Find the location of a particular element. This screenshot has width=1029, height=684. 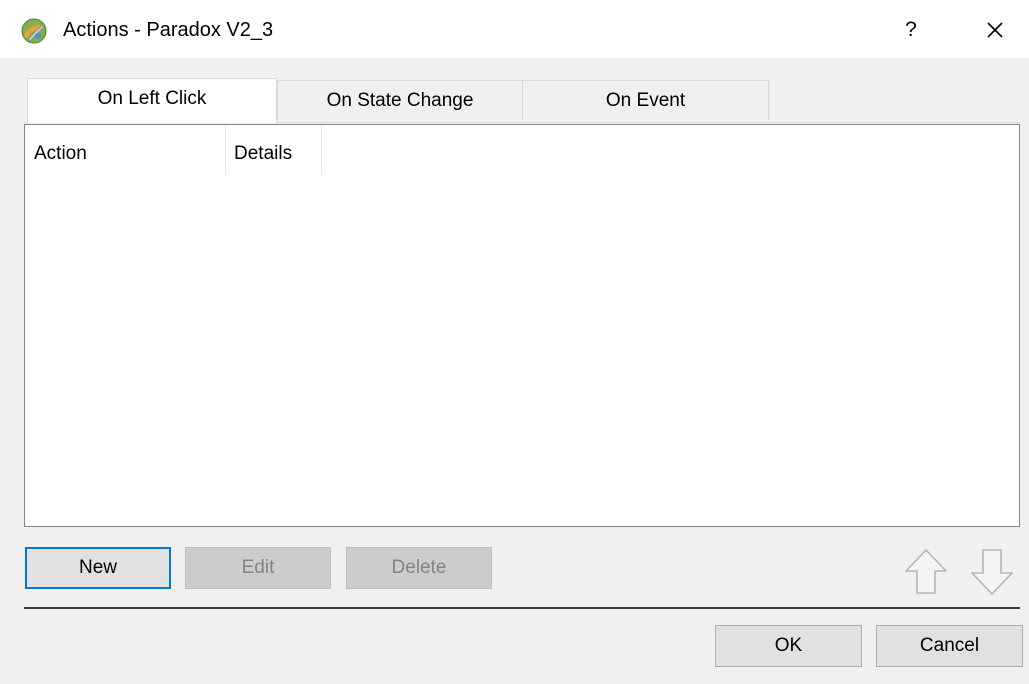

tab-on-state-change: On State Change is located at coordinates (400, 100).